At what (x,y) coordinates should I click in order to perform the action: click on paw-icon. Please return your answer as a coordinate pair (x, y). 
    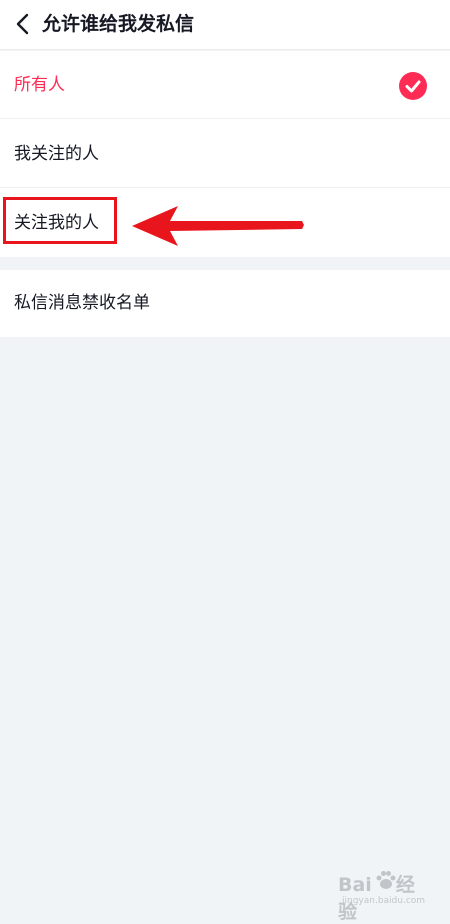
    Looking at the image, I should click on (386, 880).